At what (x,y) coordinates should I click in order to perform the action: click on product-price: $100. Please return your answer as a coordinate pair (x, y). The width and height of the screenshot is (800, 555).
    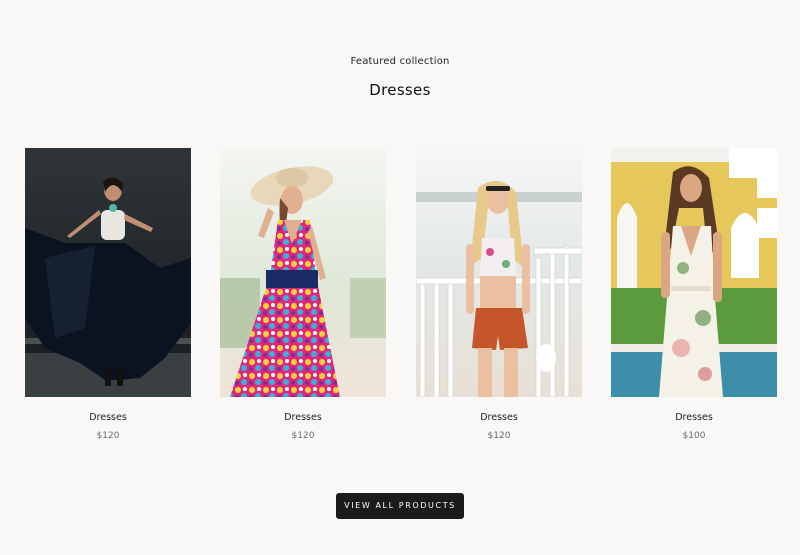
    Looking at the image, I should click on (694, 436).